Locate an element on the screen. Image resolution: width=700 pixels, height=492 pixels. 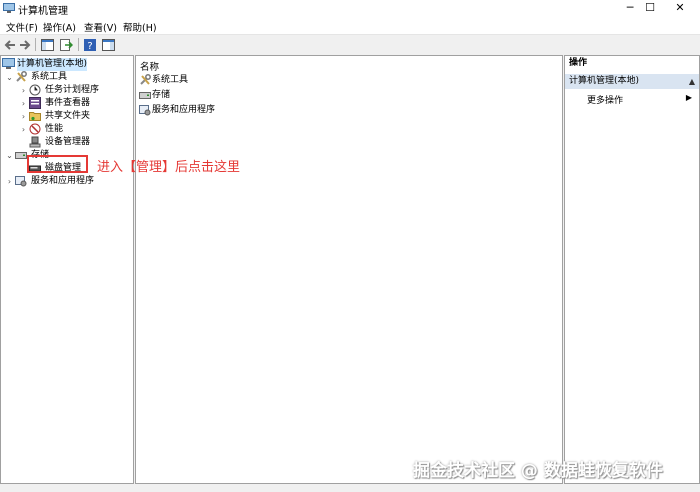
storage-icon is located at coordinates (145, 95).